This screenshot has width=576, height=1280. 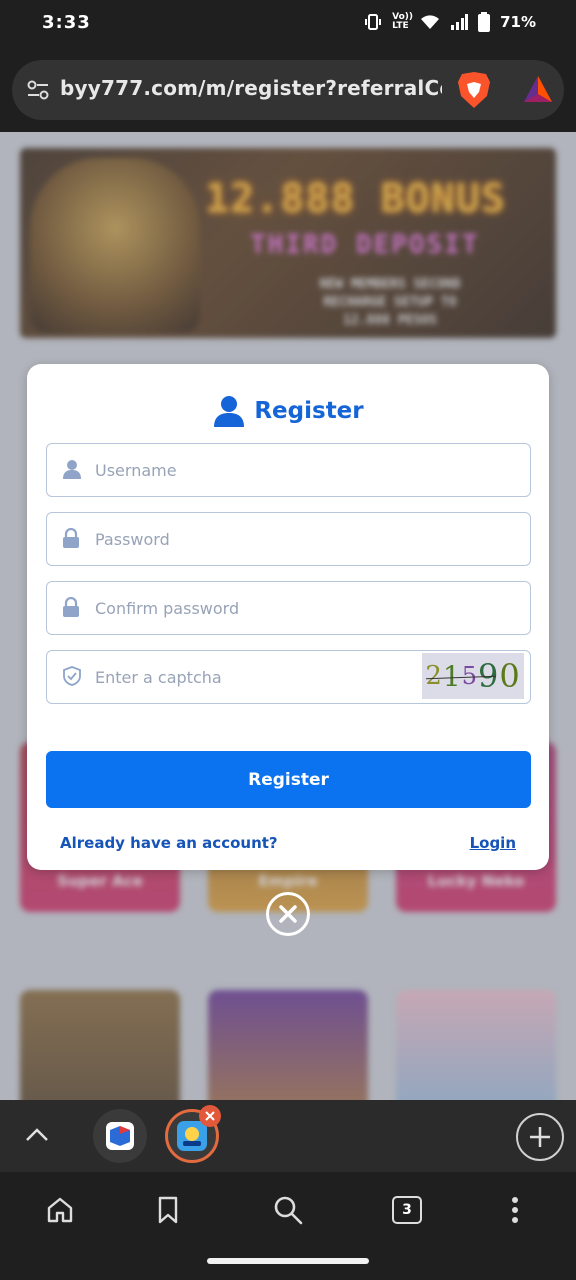 What do you see at coordinates (373, 22) in the screenshot?
I see `vibrate-icon` at bounding box center [373, 22].